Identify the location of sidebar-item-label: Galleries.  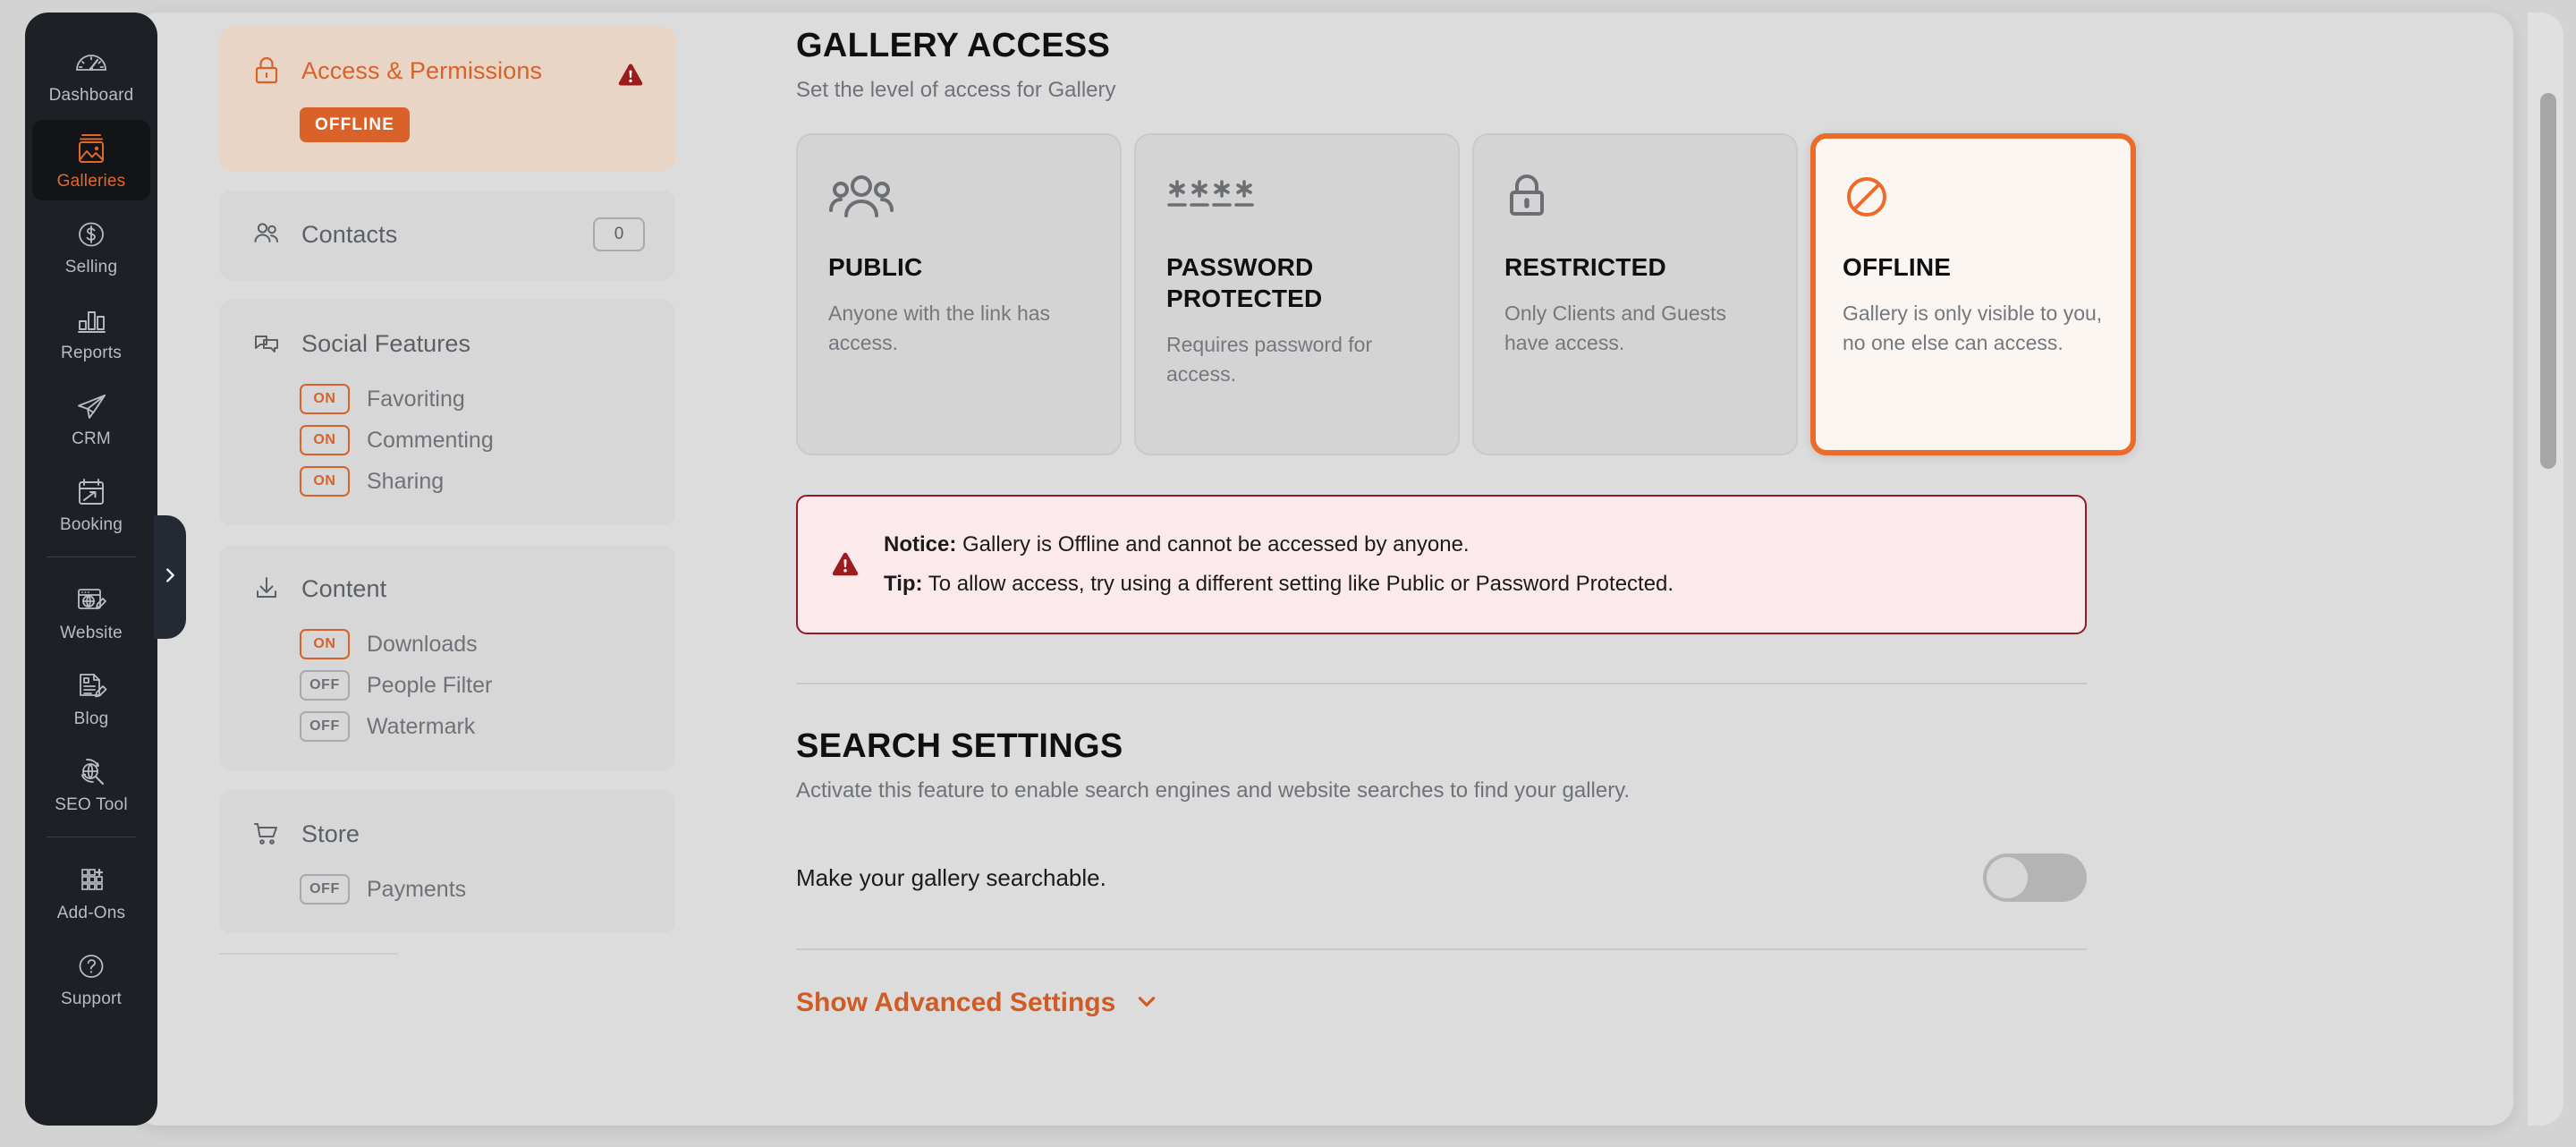
(91, 181).